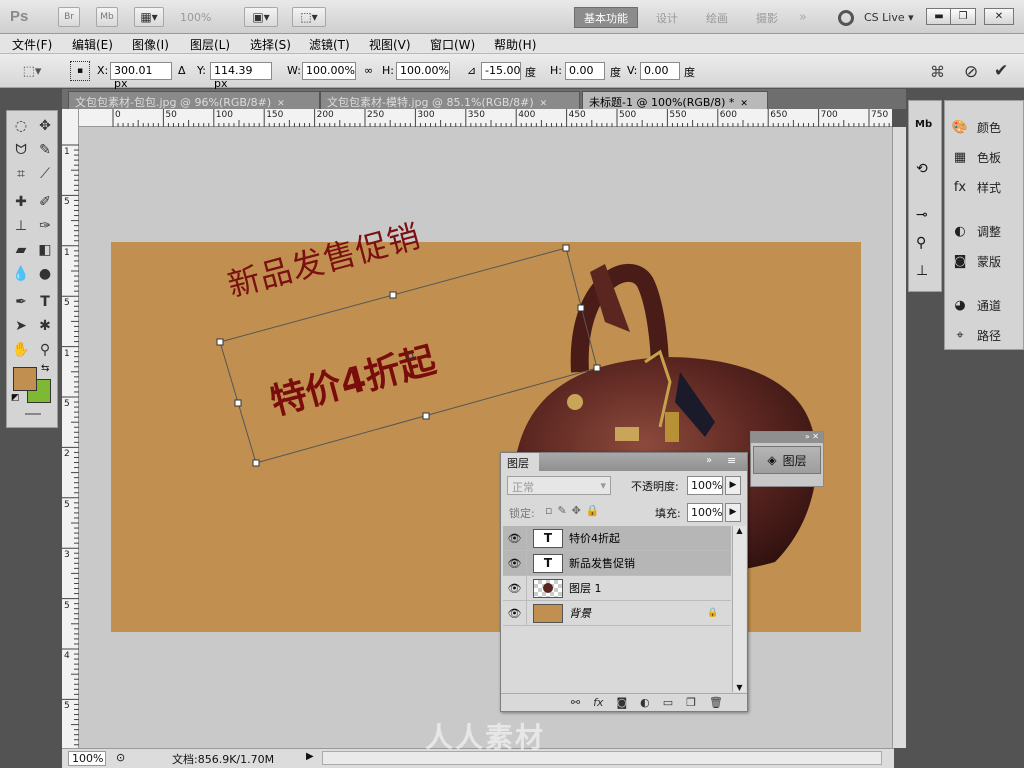 The width and height of the screenshot is (1024, 768). What do you see at coordinates (45, 126) in the screenshot?
I see `move-tool-icon: ✥` at bounding box center [45, 126].